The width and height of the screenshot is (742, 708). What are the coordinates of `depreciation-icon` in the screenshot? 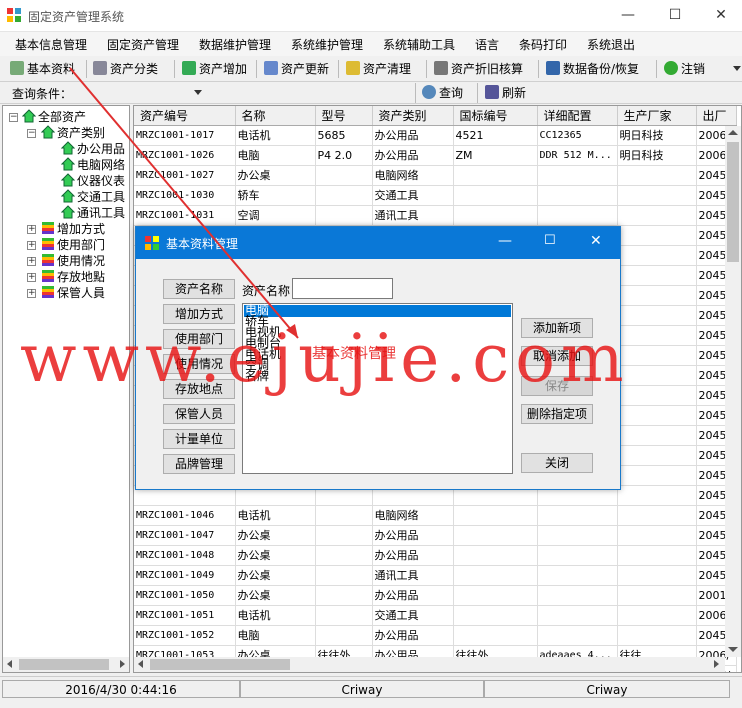 It's located at (441, 68).